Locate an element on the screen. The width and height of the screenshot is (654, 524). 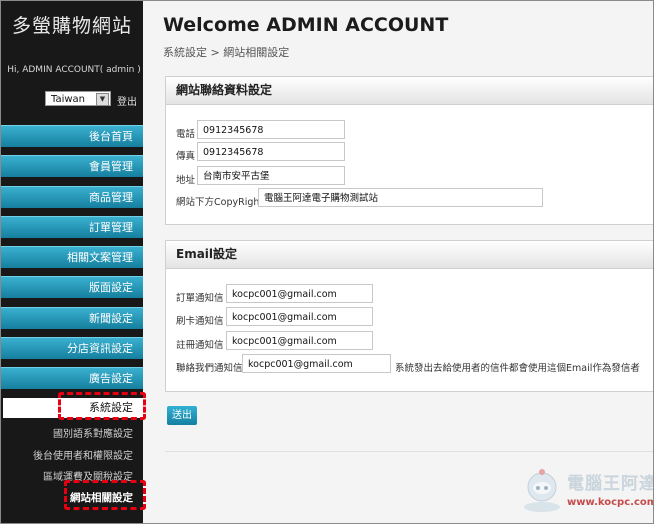
logout-link: 登出 is located at coordinates (127, 100).